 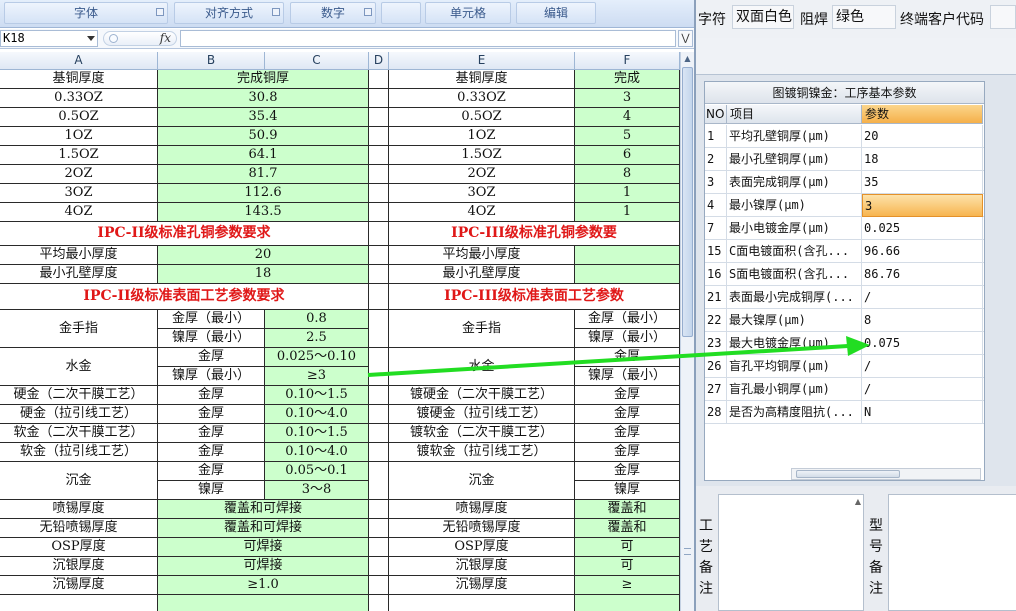 What do you see at coordinates (716, 389) in the screenshot?
I see `grid-cell-no: 27` at bounding box center [716, 389].